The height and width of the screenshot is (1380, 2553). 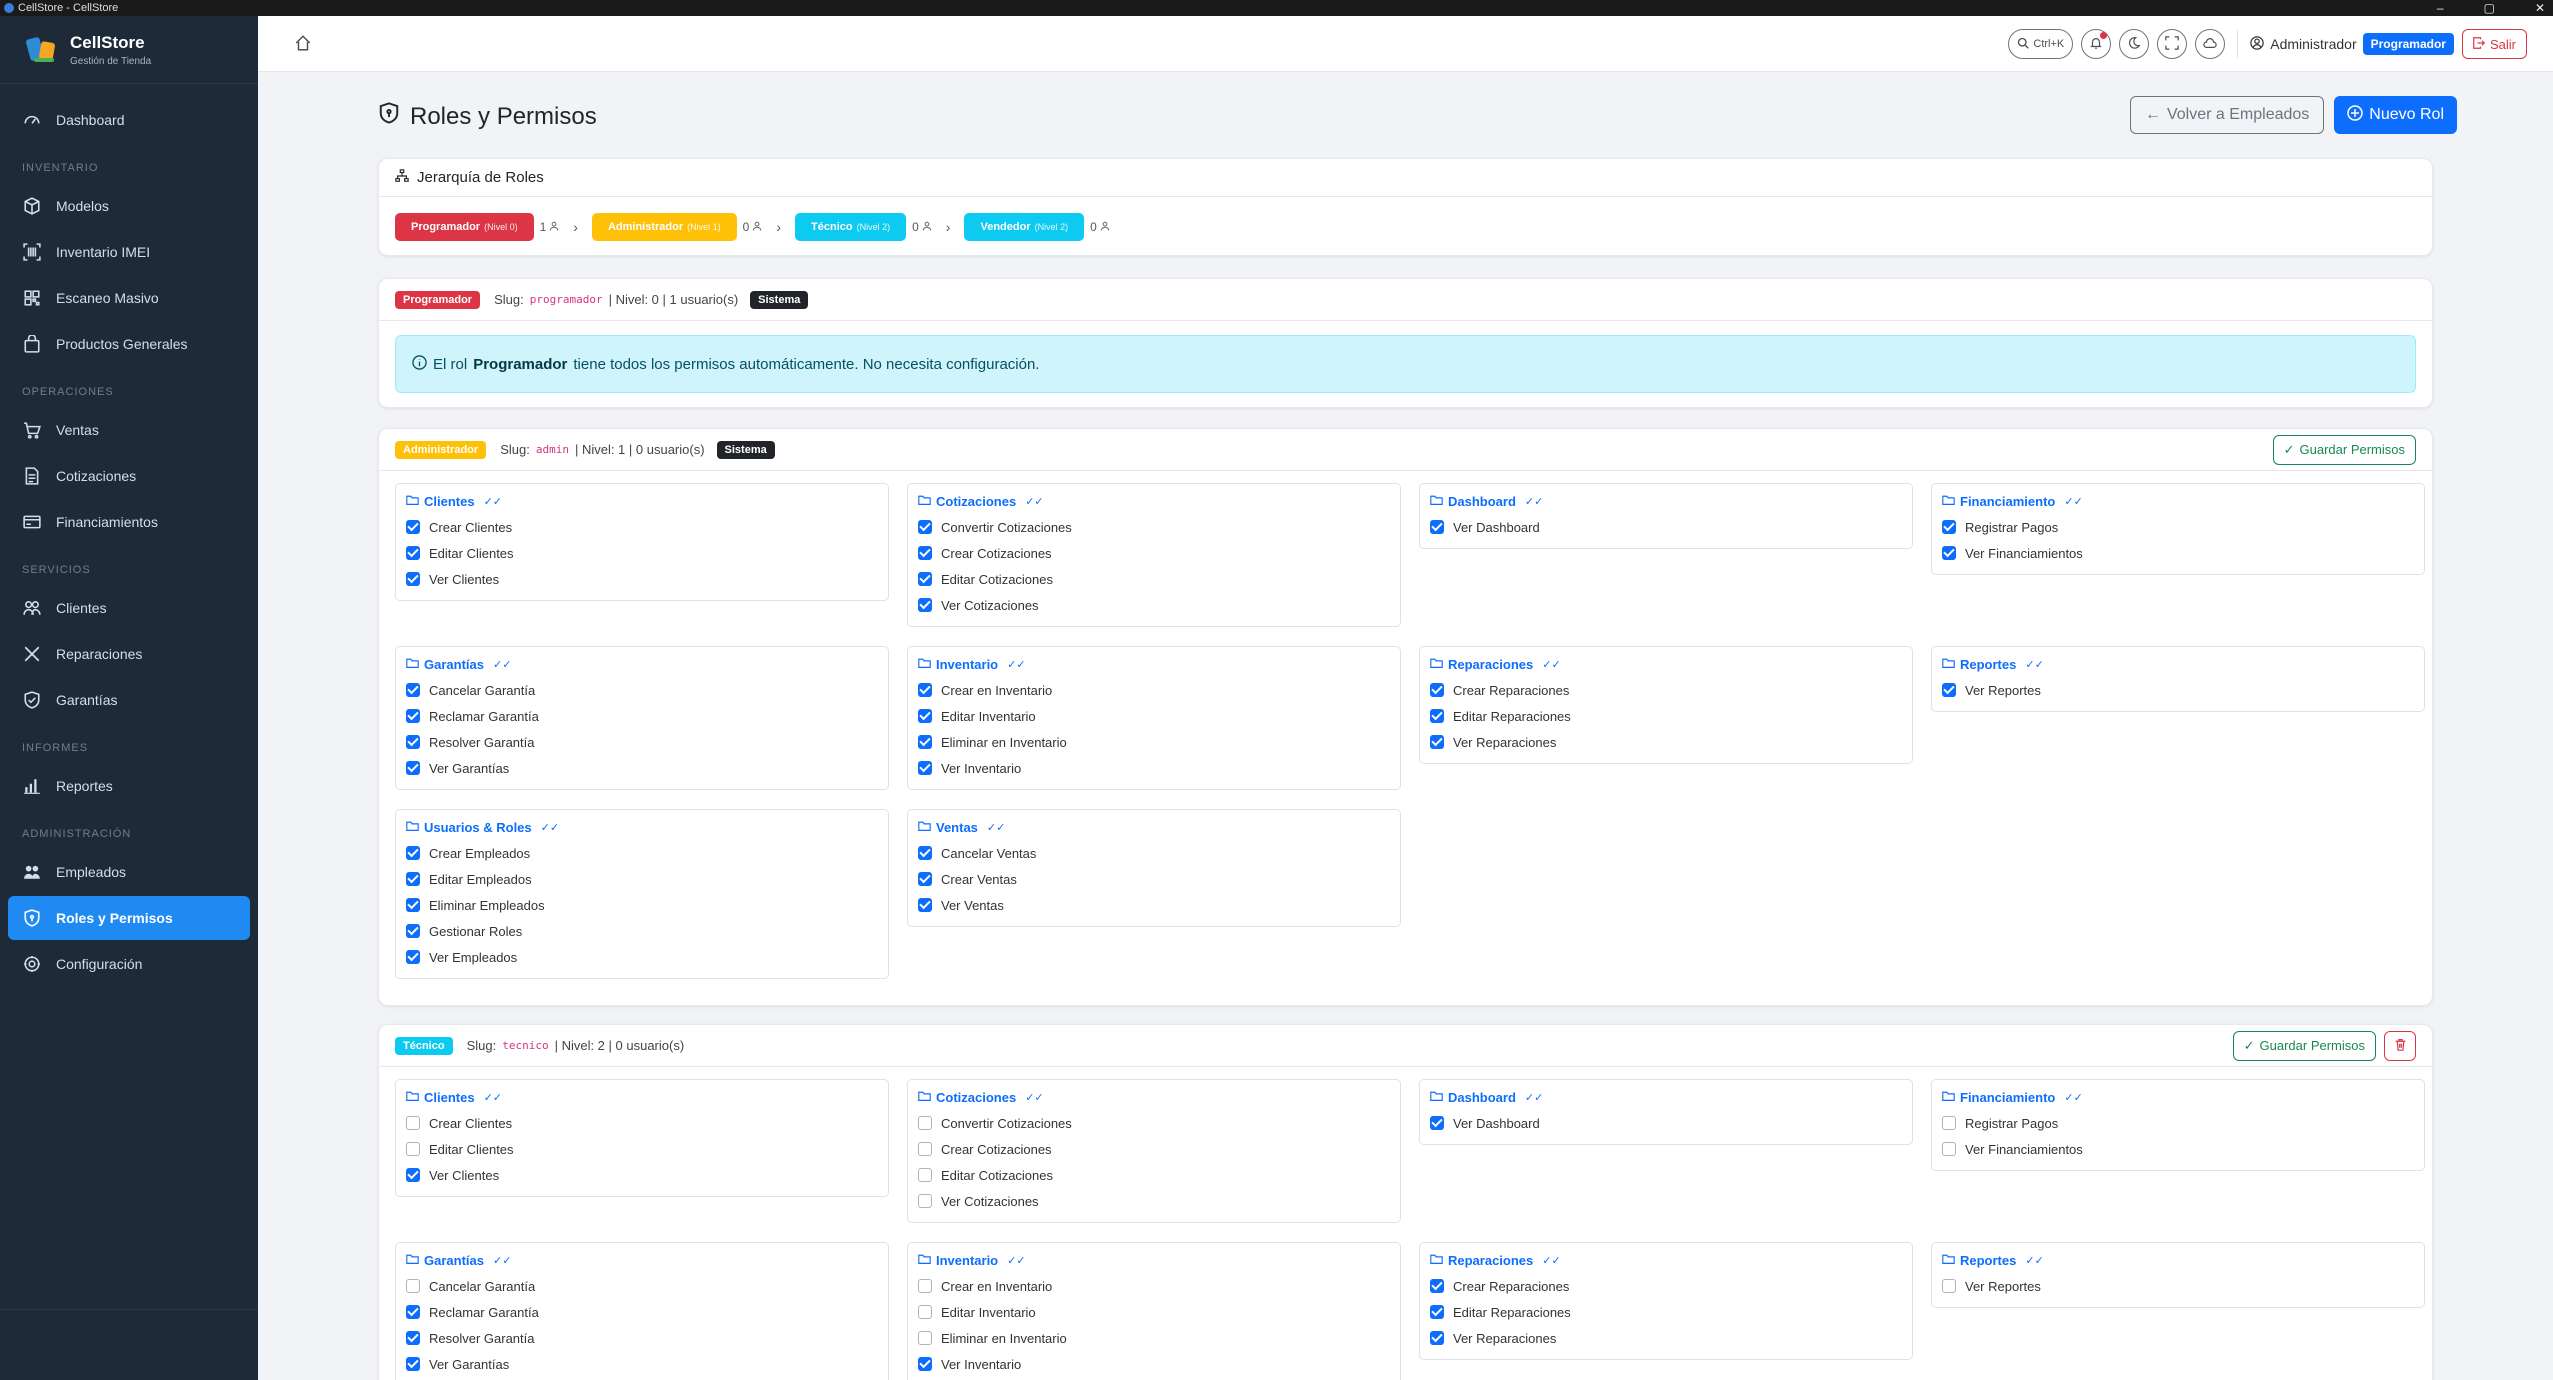 I want to click on module-header: Dashboard ✓✓, so click(x=1666, y=501).